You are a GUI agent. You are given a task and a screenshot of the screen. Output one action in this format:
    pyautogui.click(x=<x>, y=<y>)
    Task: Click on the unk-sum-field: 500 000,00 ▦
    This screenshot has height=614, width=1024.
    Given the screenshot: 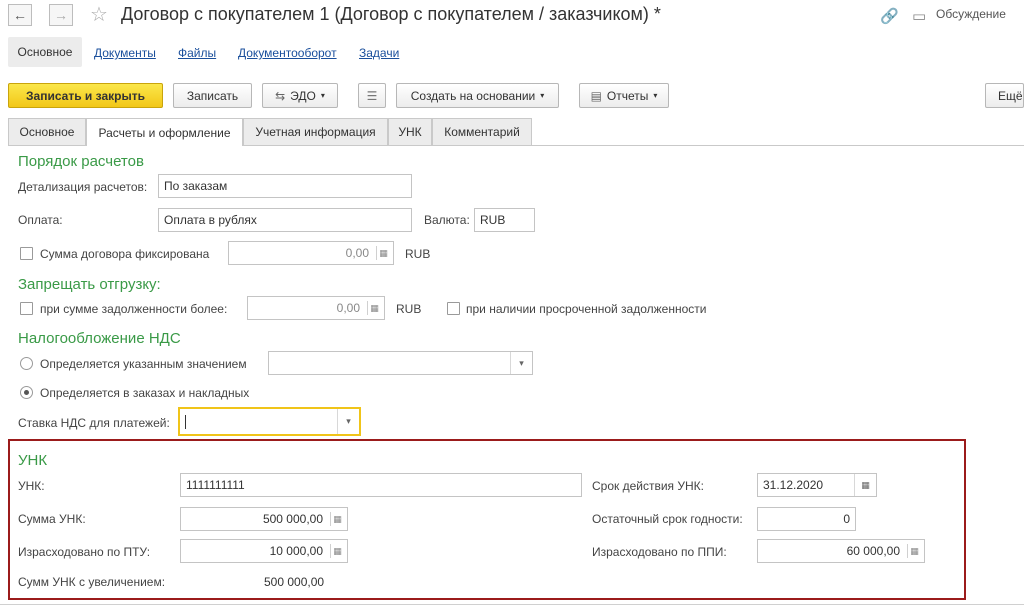 What is the action you would take?
    pyautogui.click(x=264, y=519)
    